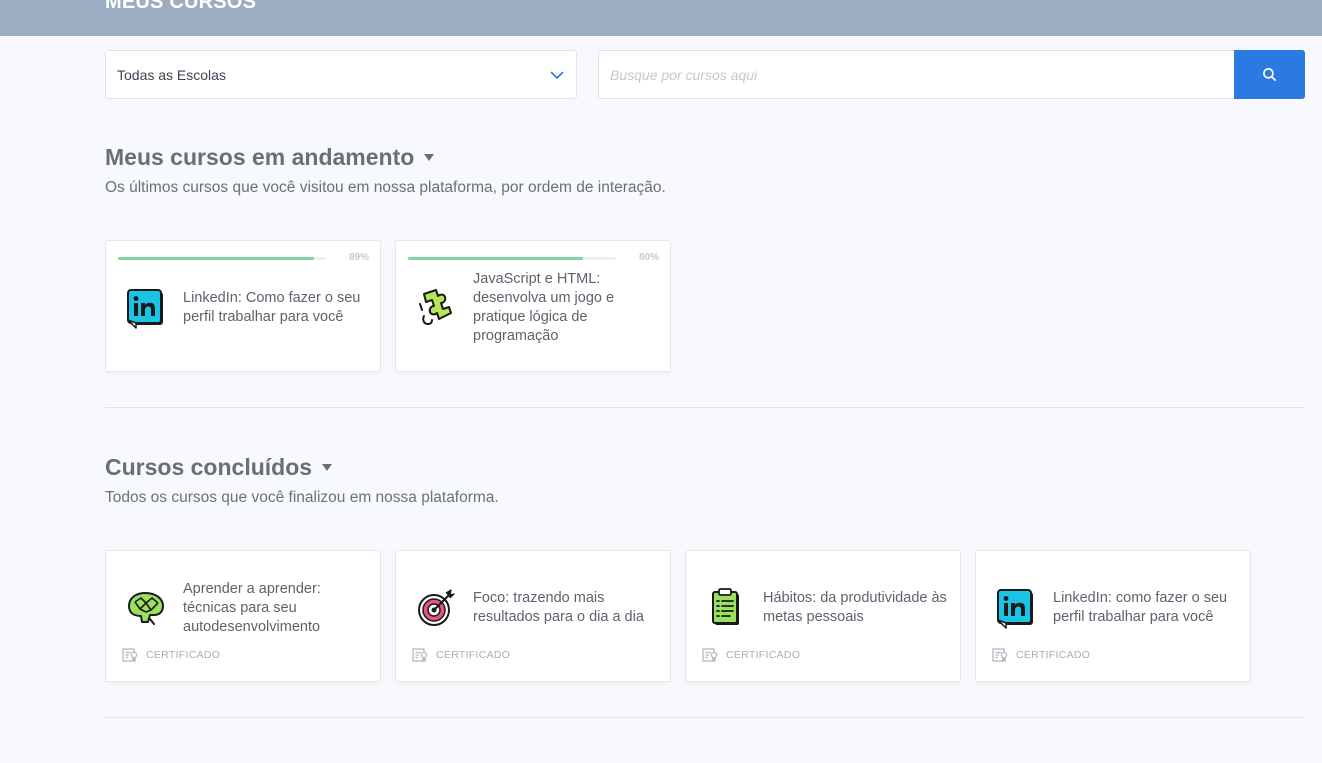 The height and width of the screenshot is (763, 1322). I want to click on school-select-value: Todas as Escolas, so click(171, 74).